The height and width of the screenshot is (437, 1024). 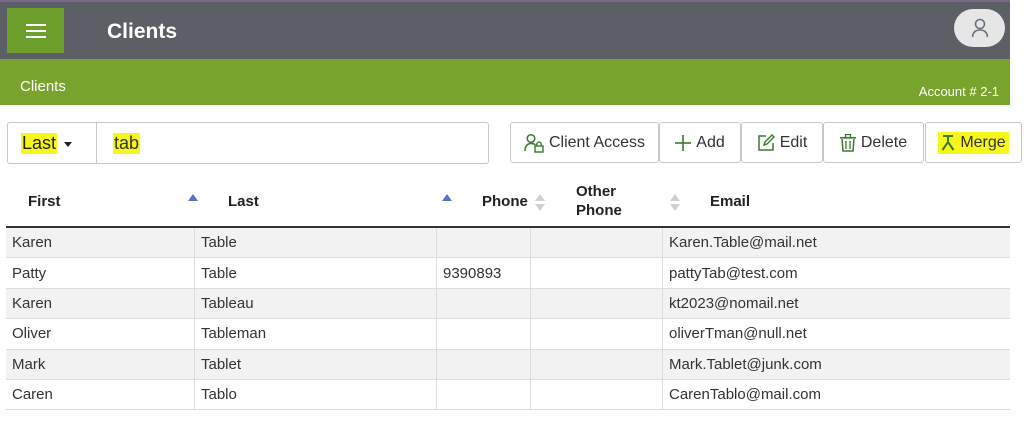 I want to click on client-access-button: Client Access, so click(x=584, y=142).